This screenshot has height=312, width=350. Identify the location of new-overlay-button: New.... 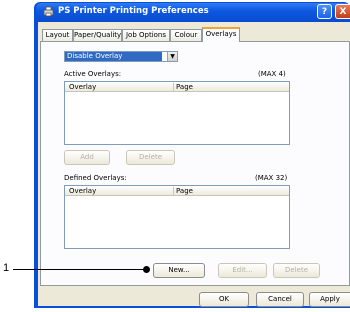
(179, 270).